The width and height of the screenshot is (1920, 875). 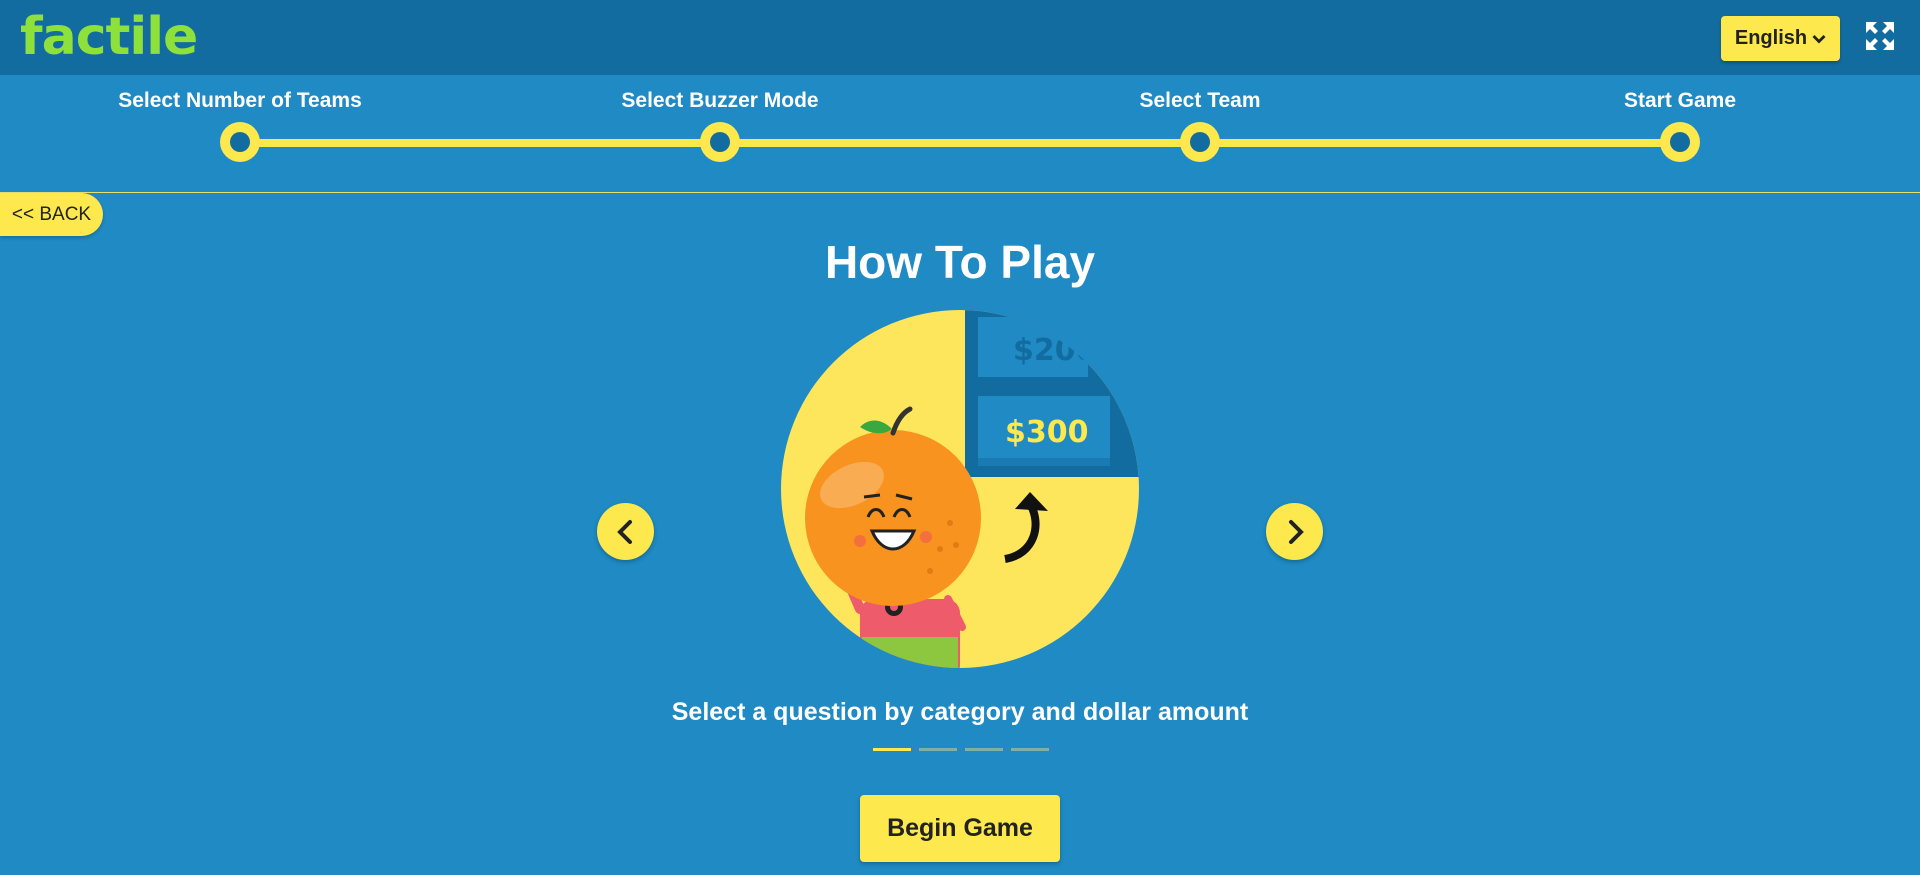 What do you see at coordinates (1680, 118) in the screenshot?
I see `step-start-game: Start Game` at bounding box center [1680, 118].